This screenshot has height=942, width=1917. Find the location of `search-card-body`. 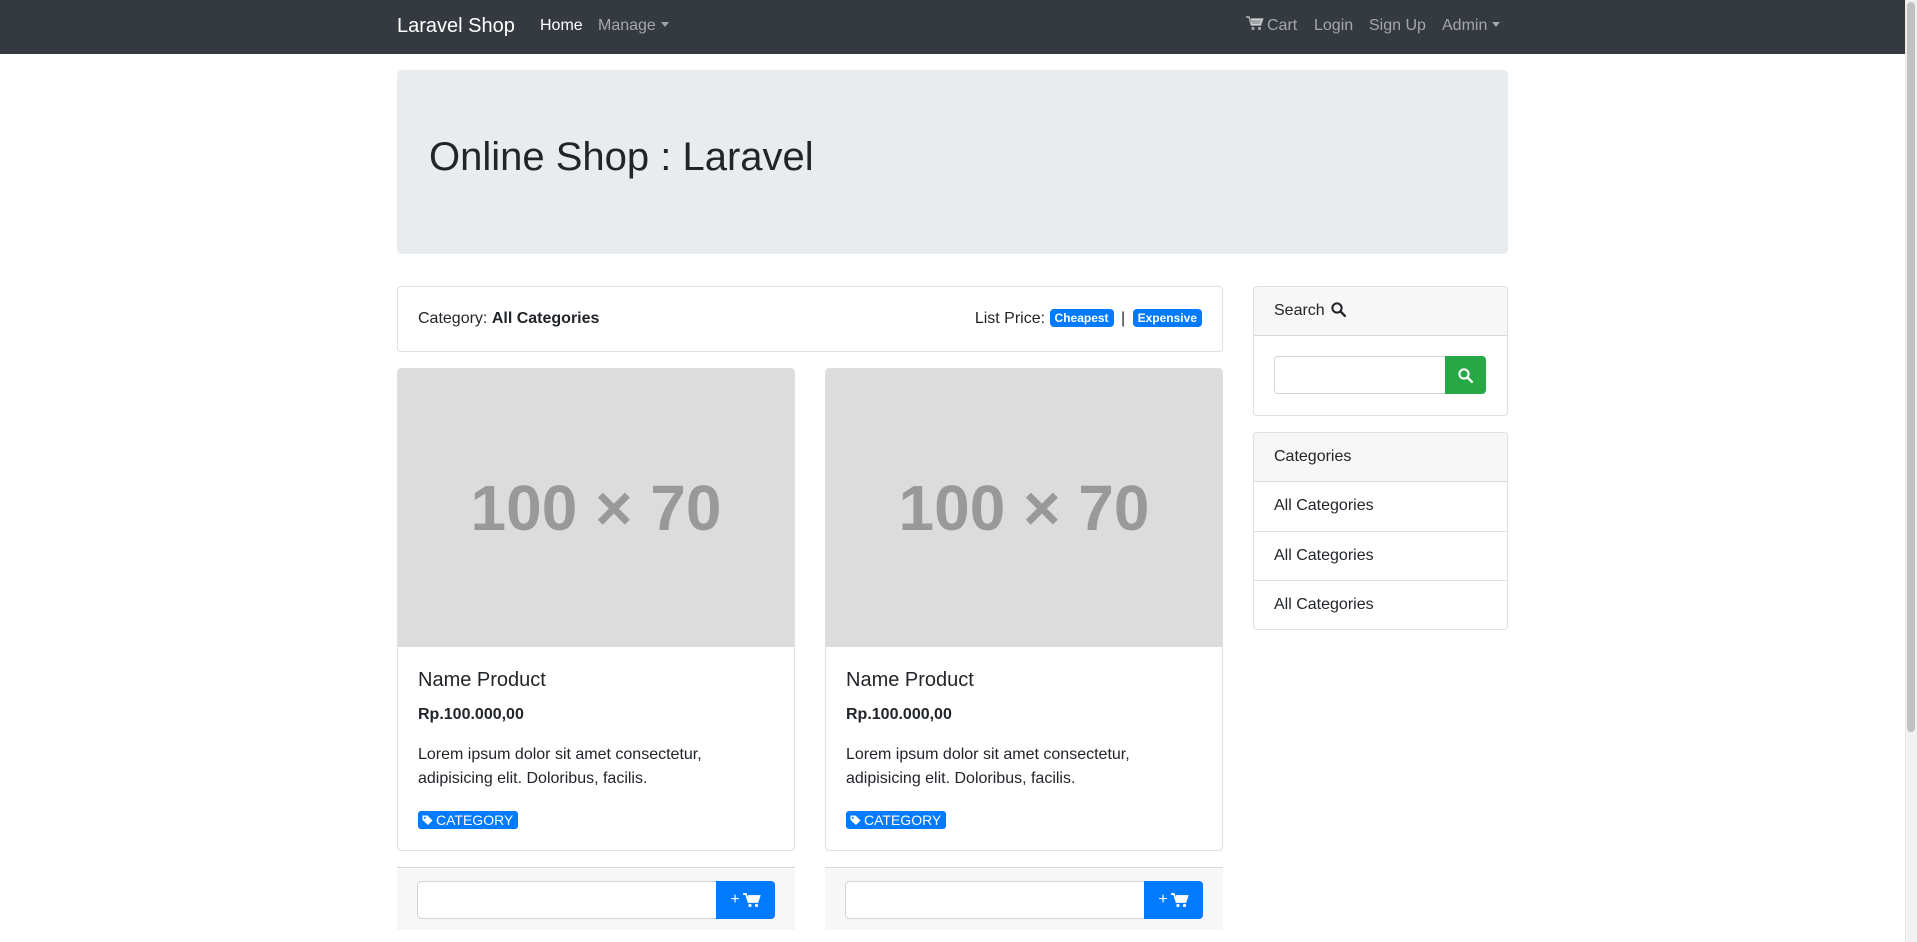

search-card-body is located at coordinates (1380, 375).